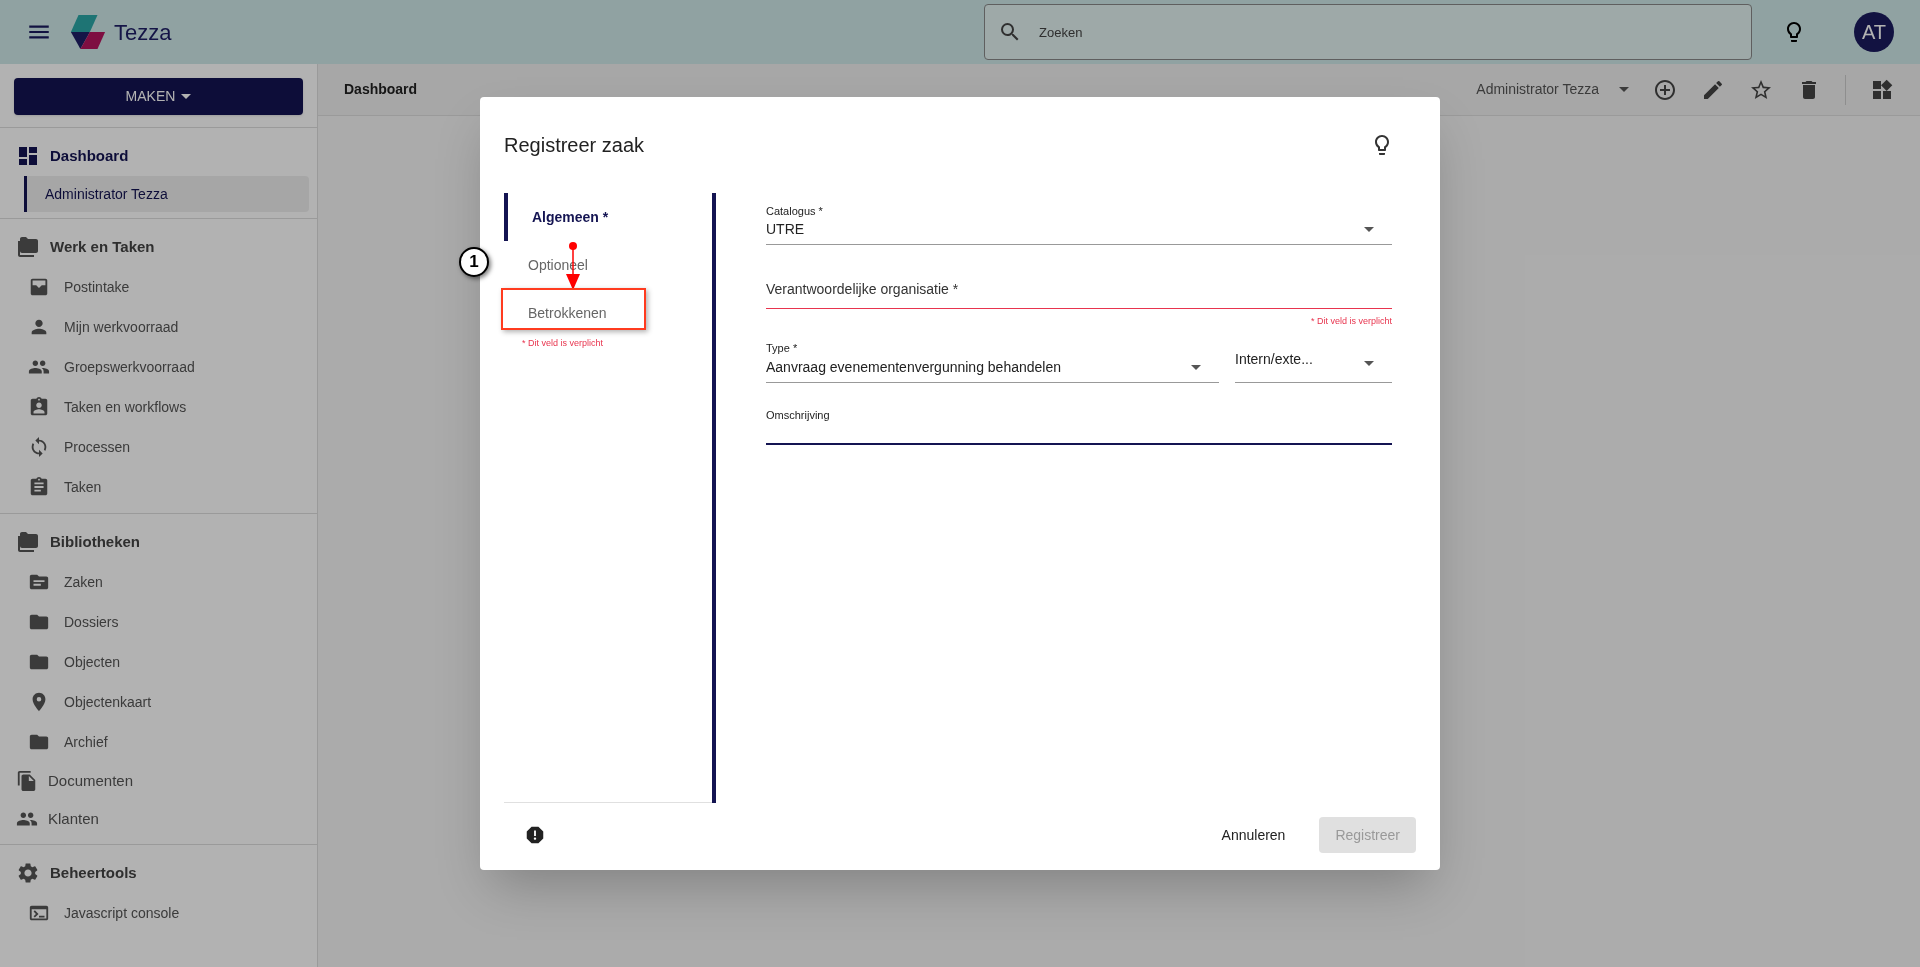 The height and width of the screenshot is (967, 1920). What do you see at coordinates (143, 32) in the screenshot?
I see `app-name: Tezza` at bounding box center [143, 32].